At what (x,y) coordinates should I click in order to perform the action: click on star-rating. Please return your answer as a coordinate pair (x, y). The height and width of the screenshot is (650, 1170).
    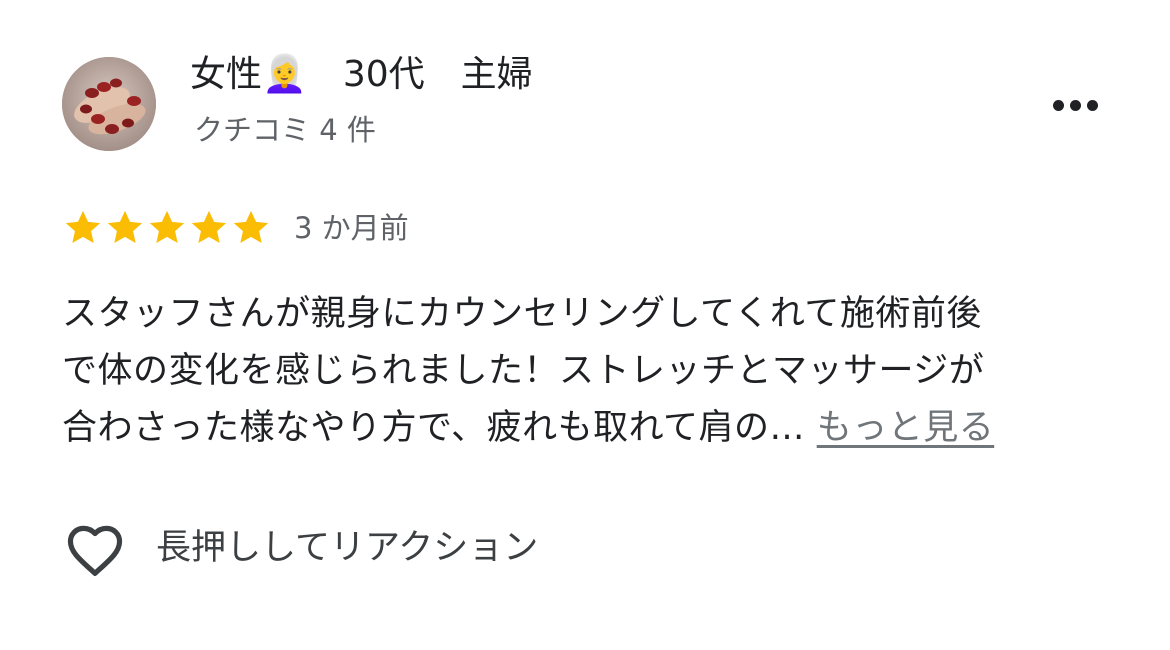
    Looking at the image, I should click on (167, 228).